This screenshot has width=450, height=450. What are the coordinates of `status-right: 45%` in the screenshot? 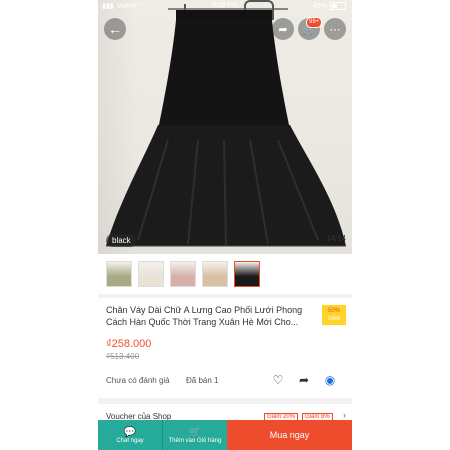 It's located at (329, 6).